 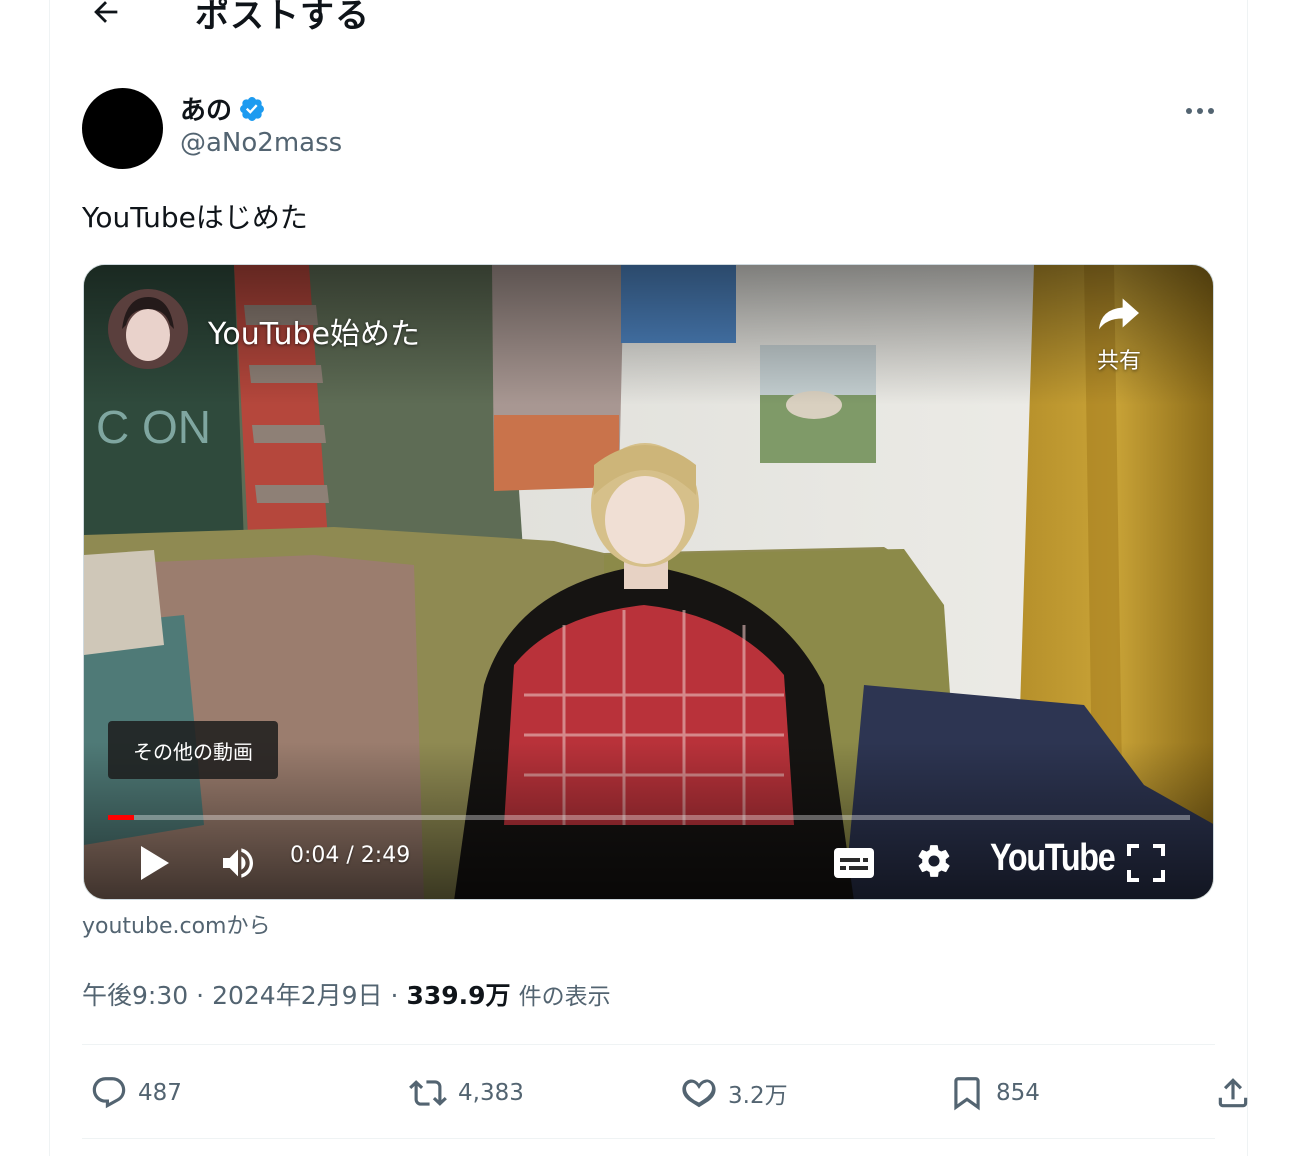 I want to click on repost-count: 4,383, so click(x=491, y=1093).